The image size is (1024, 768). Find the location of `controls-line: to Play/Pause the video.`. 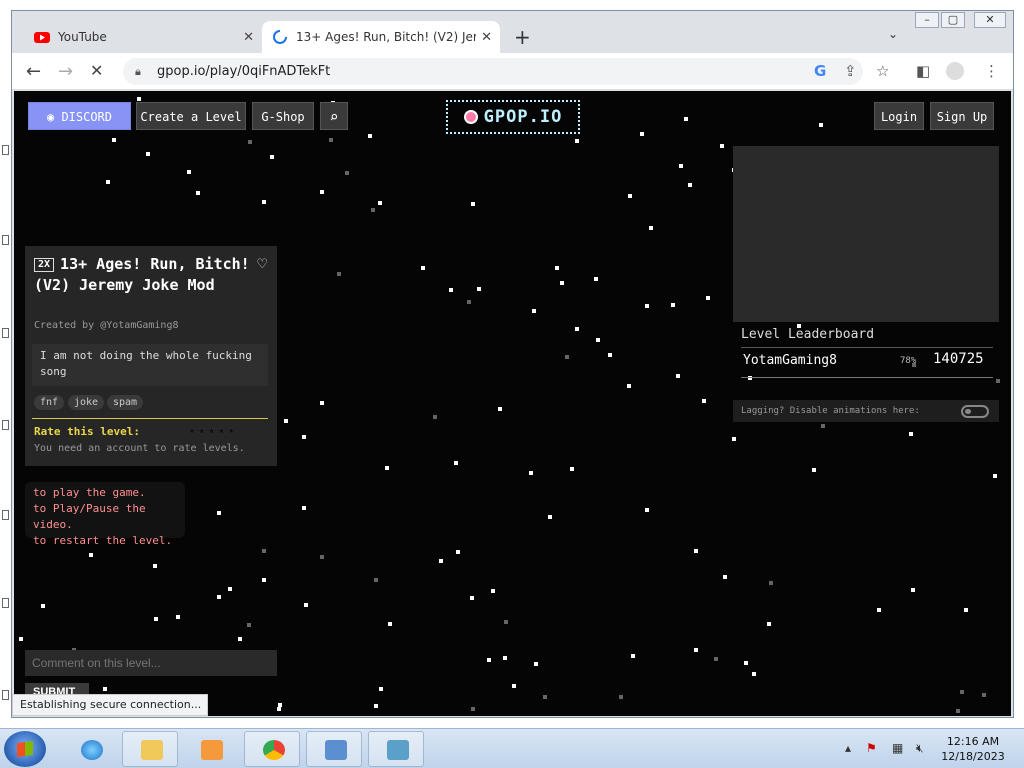

controls-line: to Play/Pause the video. is located at coordinates (89, 516).